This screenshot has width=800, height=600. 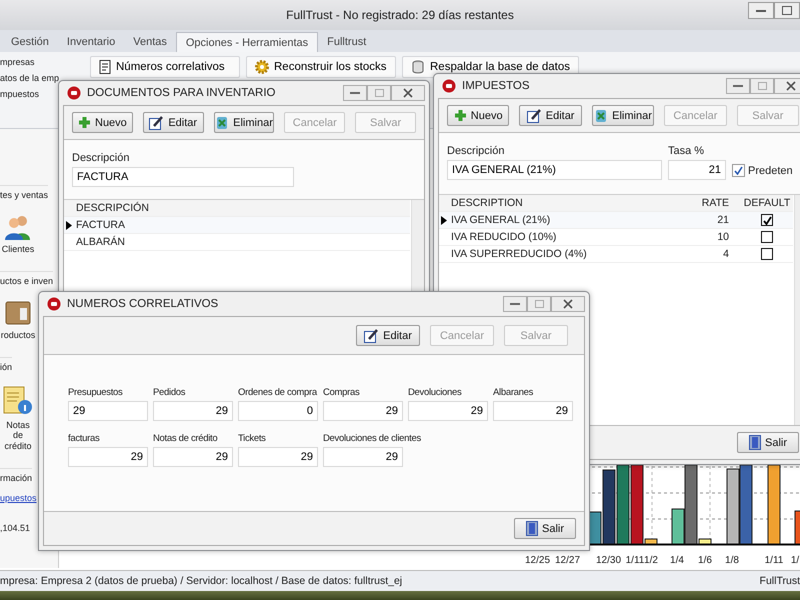 I want to click on sidebar-item: roductos, so click(x=18, y=335).